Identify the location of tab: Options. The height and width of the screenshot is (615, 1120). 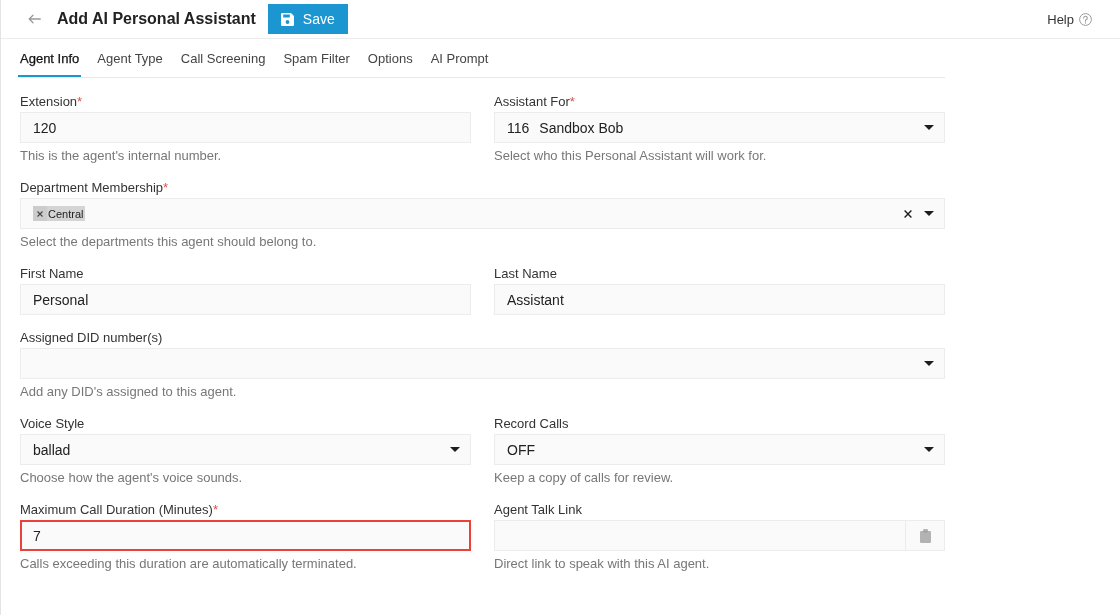
(390, 58).